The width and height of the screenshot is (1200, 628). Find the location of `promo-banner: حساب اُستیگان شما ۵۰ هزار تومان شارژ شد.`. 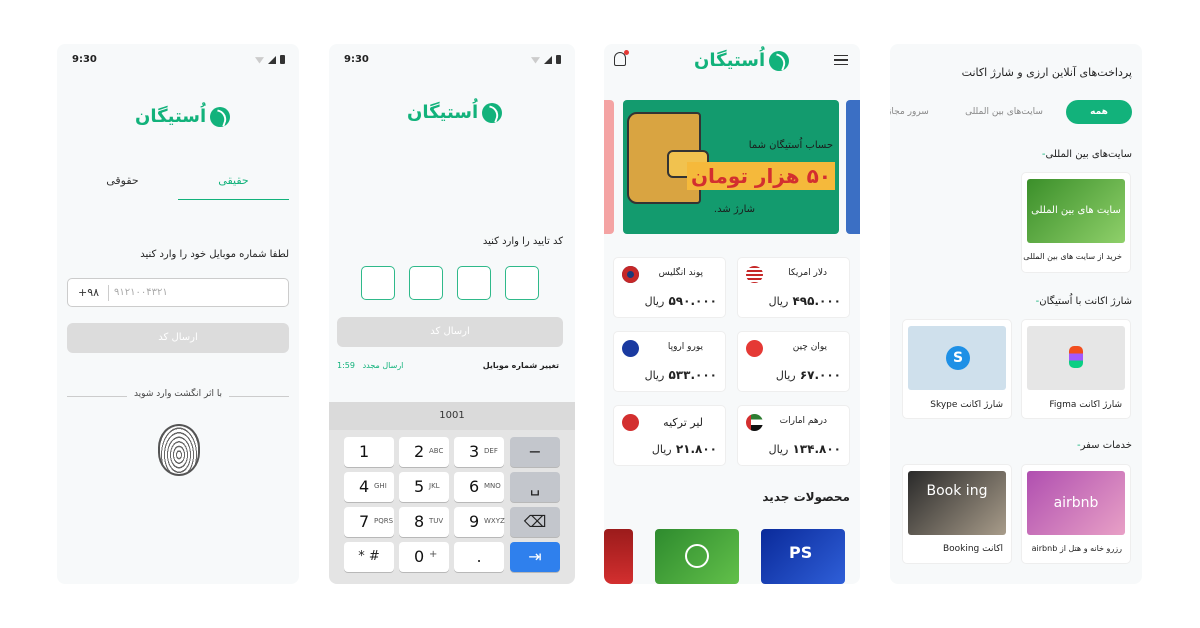

promo-banner: حساب اُستیگان شما ۵۰ هزار تومان شارژ شد. is located at coordinates (731, 167).